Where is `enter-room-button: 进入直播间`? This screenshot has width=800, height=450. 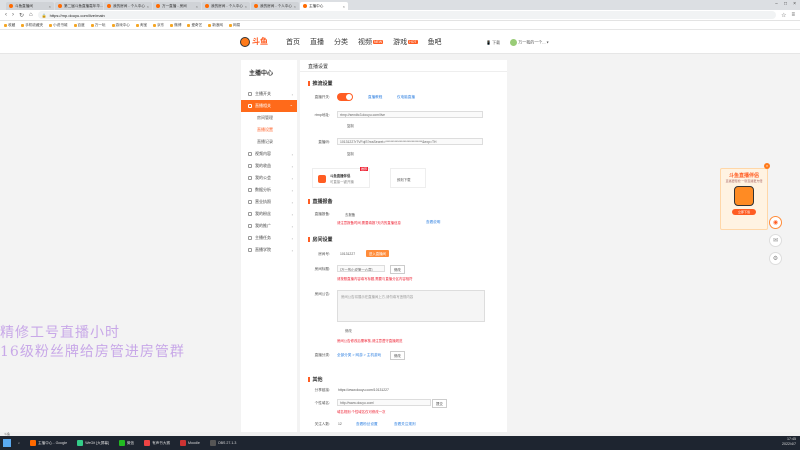
enter-room-button: 进入直播间 is located at coordinates (377, 253).